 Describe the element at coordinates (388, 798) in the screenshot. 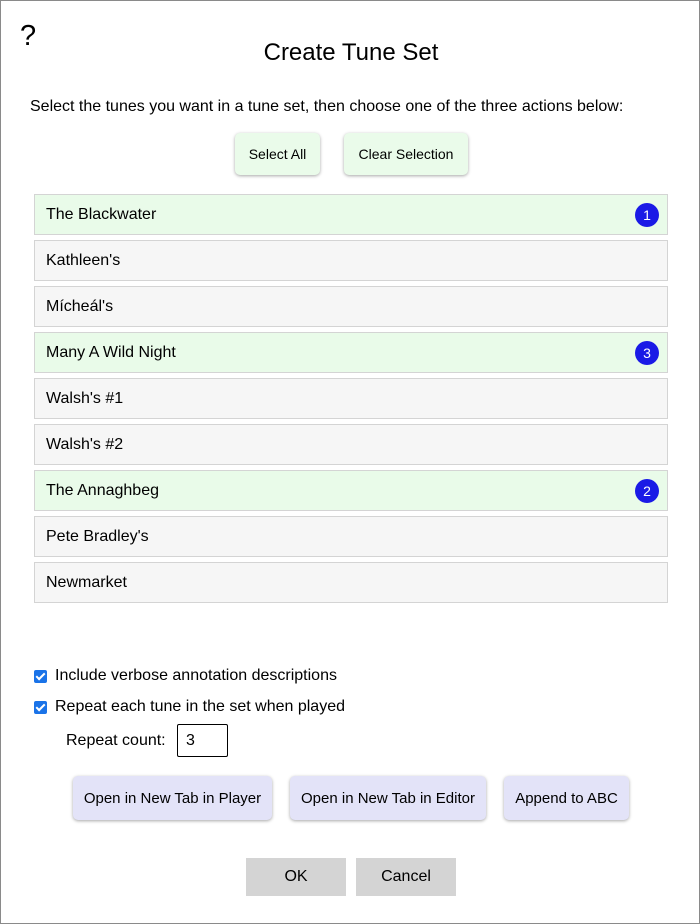

I see `open-in-editor-button: Open in New Tab in Editor` at that location.